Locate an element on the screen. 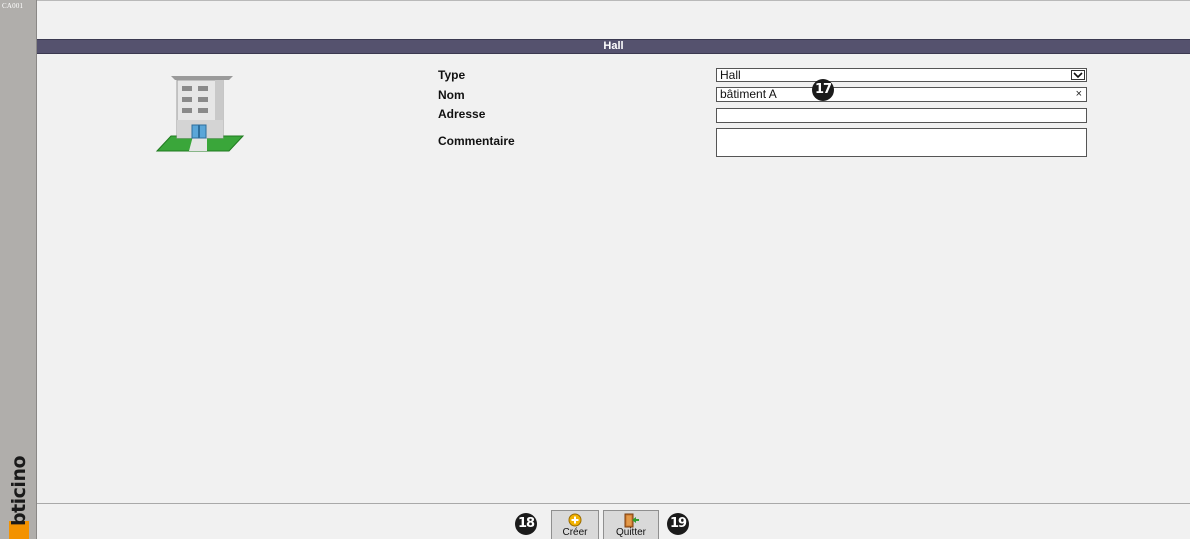  quit-button-label: Quitter is located at coordinates (630, 532).